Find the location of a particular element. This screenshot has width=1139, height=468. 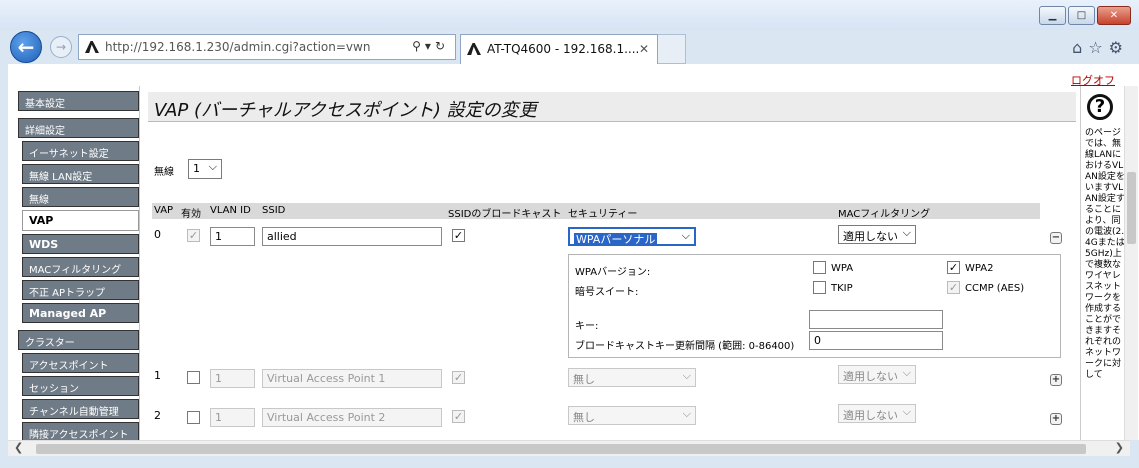

sidebar-item-advanced: 詳細設定 is located at coordinates (78, 128).